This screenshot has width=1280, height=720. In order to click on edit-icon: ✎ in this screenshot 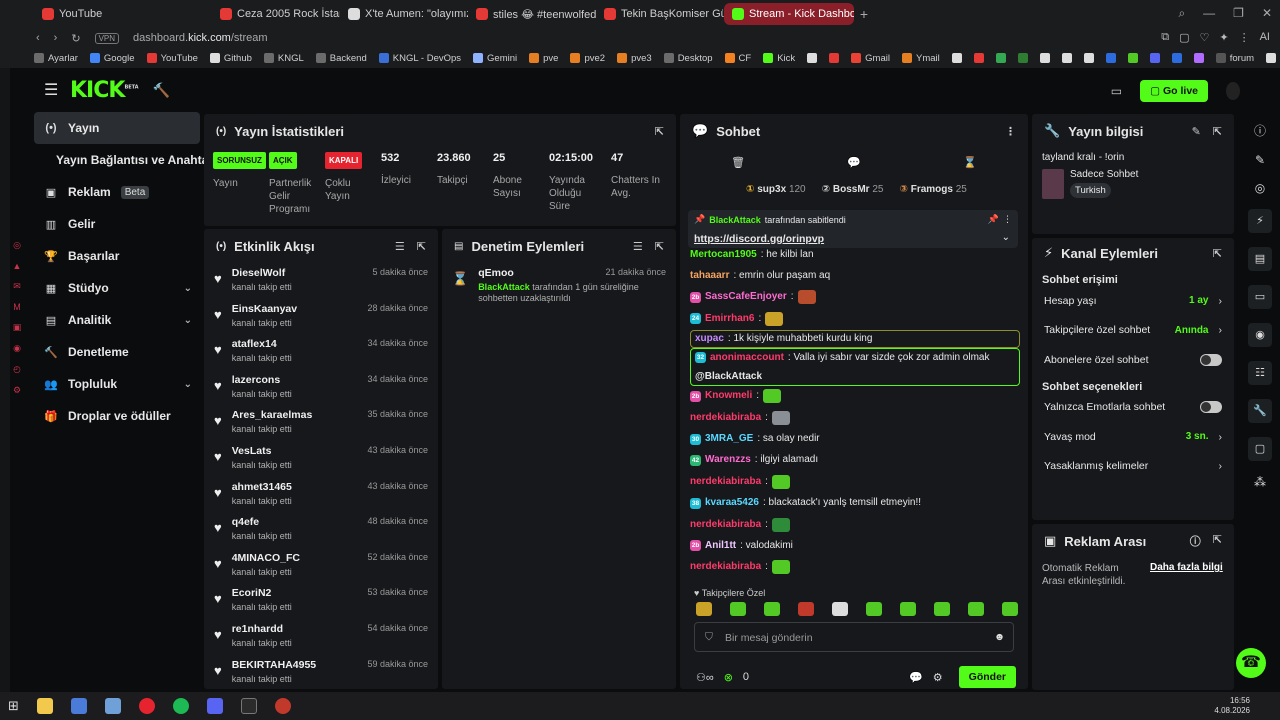, I will do `click(1196, 131)`.